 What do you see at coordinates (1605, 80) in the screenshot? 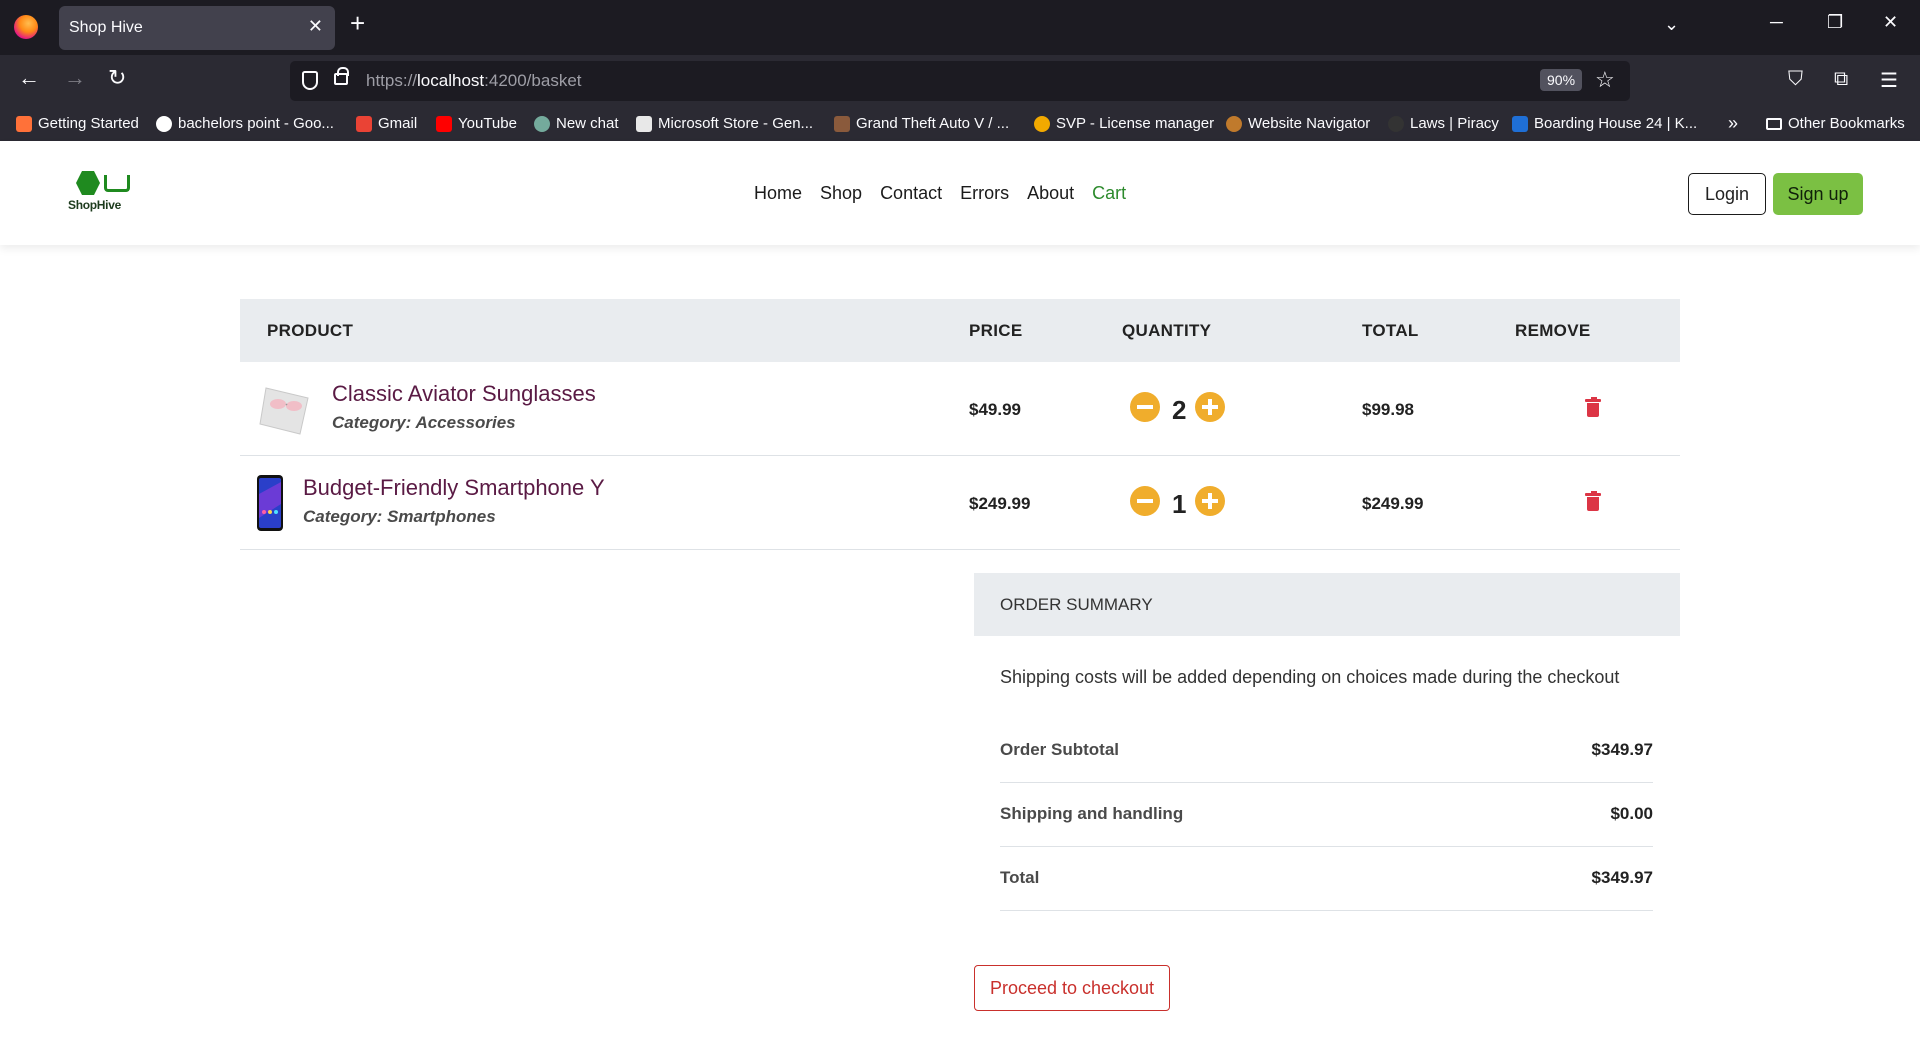
I see `bookmark-star-icon: ☆` at bounding box center [1605, 80].